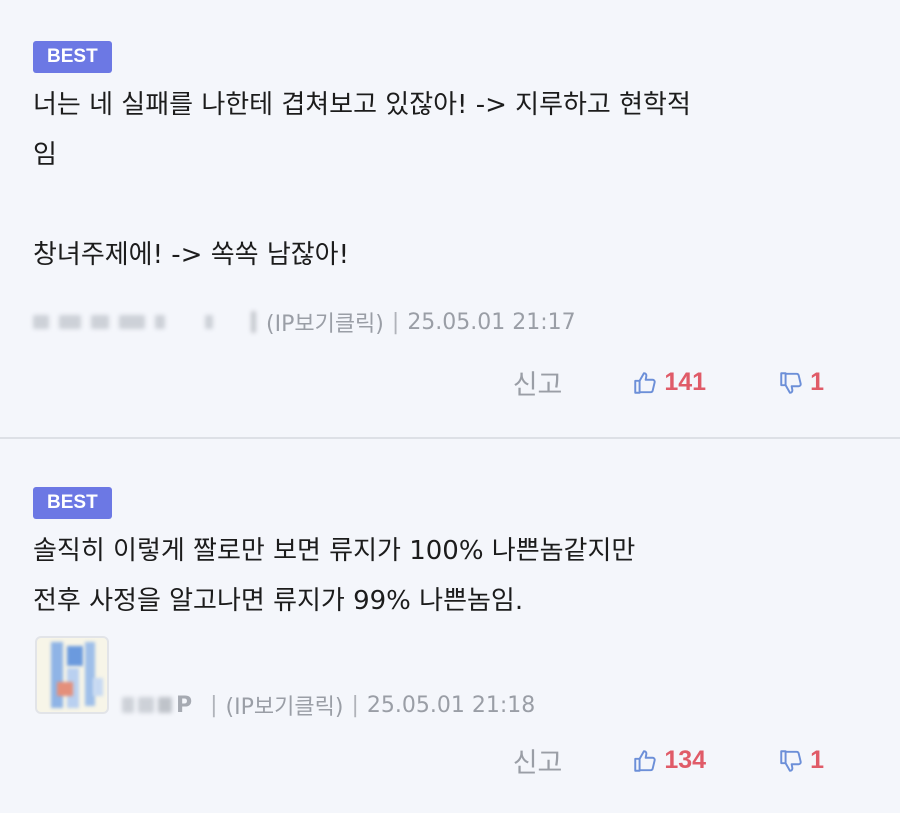 The image size is (900, 813). What do you see at coordinates (184, 705) in the screenshot?
I see `author-name: P` at bounding box center [184, 705].